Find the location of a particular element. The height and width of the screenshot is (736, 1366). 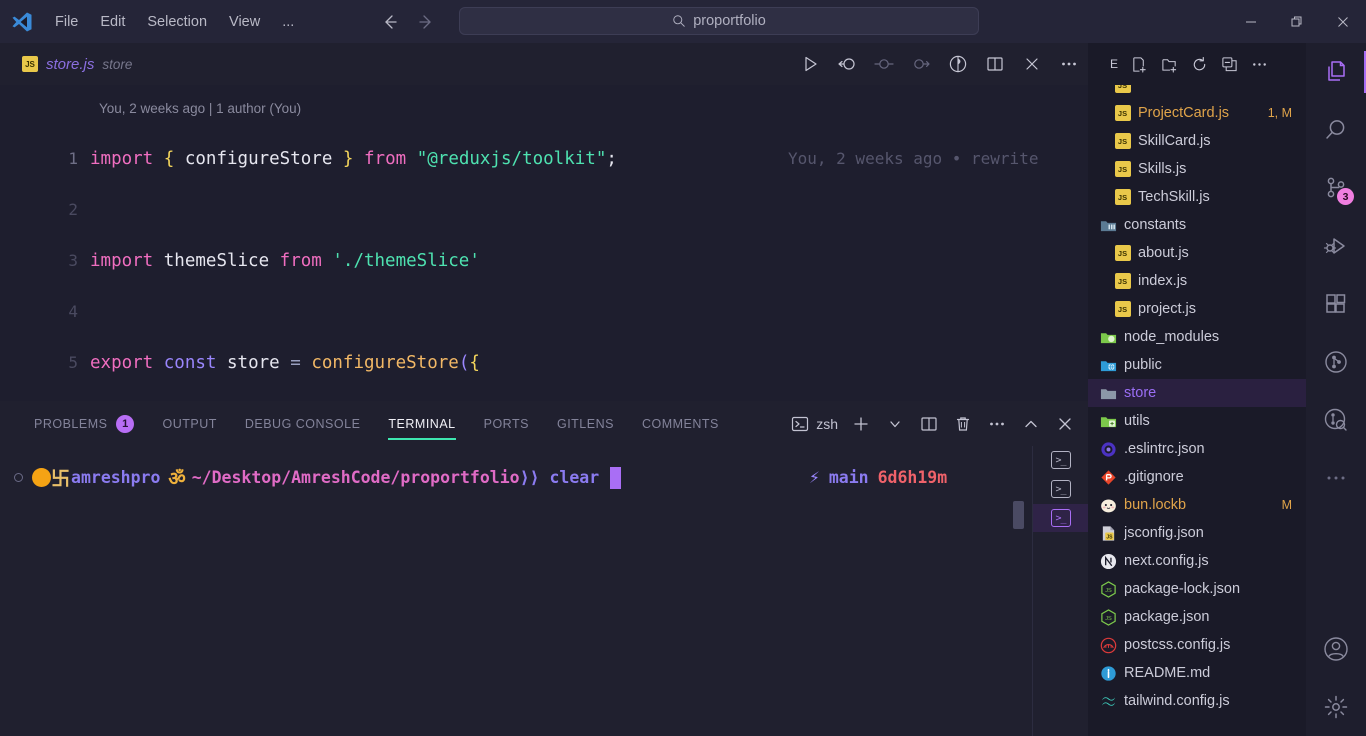

panel-tab-problems: PROBLEMS 1 is located at coordinates (84, 423).